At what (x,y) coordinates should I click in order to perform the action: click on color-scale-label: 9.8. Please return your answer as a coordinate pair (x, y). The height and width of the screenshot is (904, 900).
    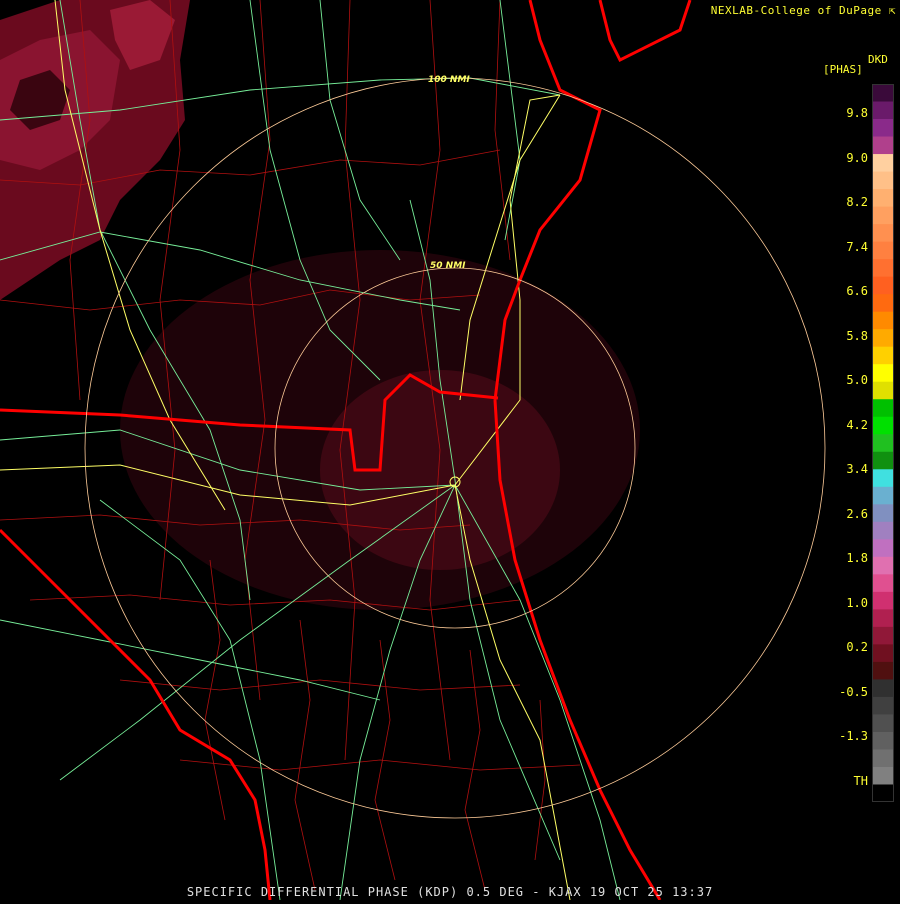
    Looking at the image, I should click on (857, 113).